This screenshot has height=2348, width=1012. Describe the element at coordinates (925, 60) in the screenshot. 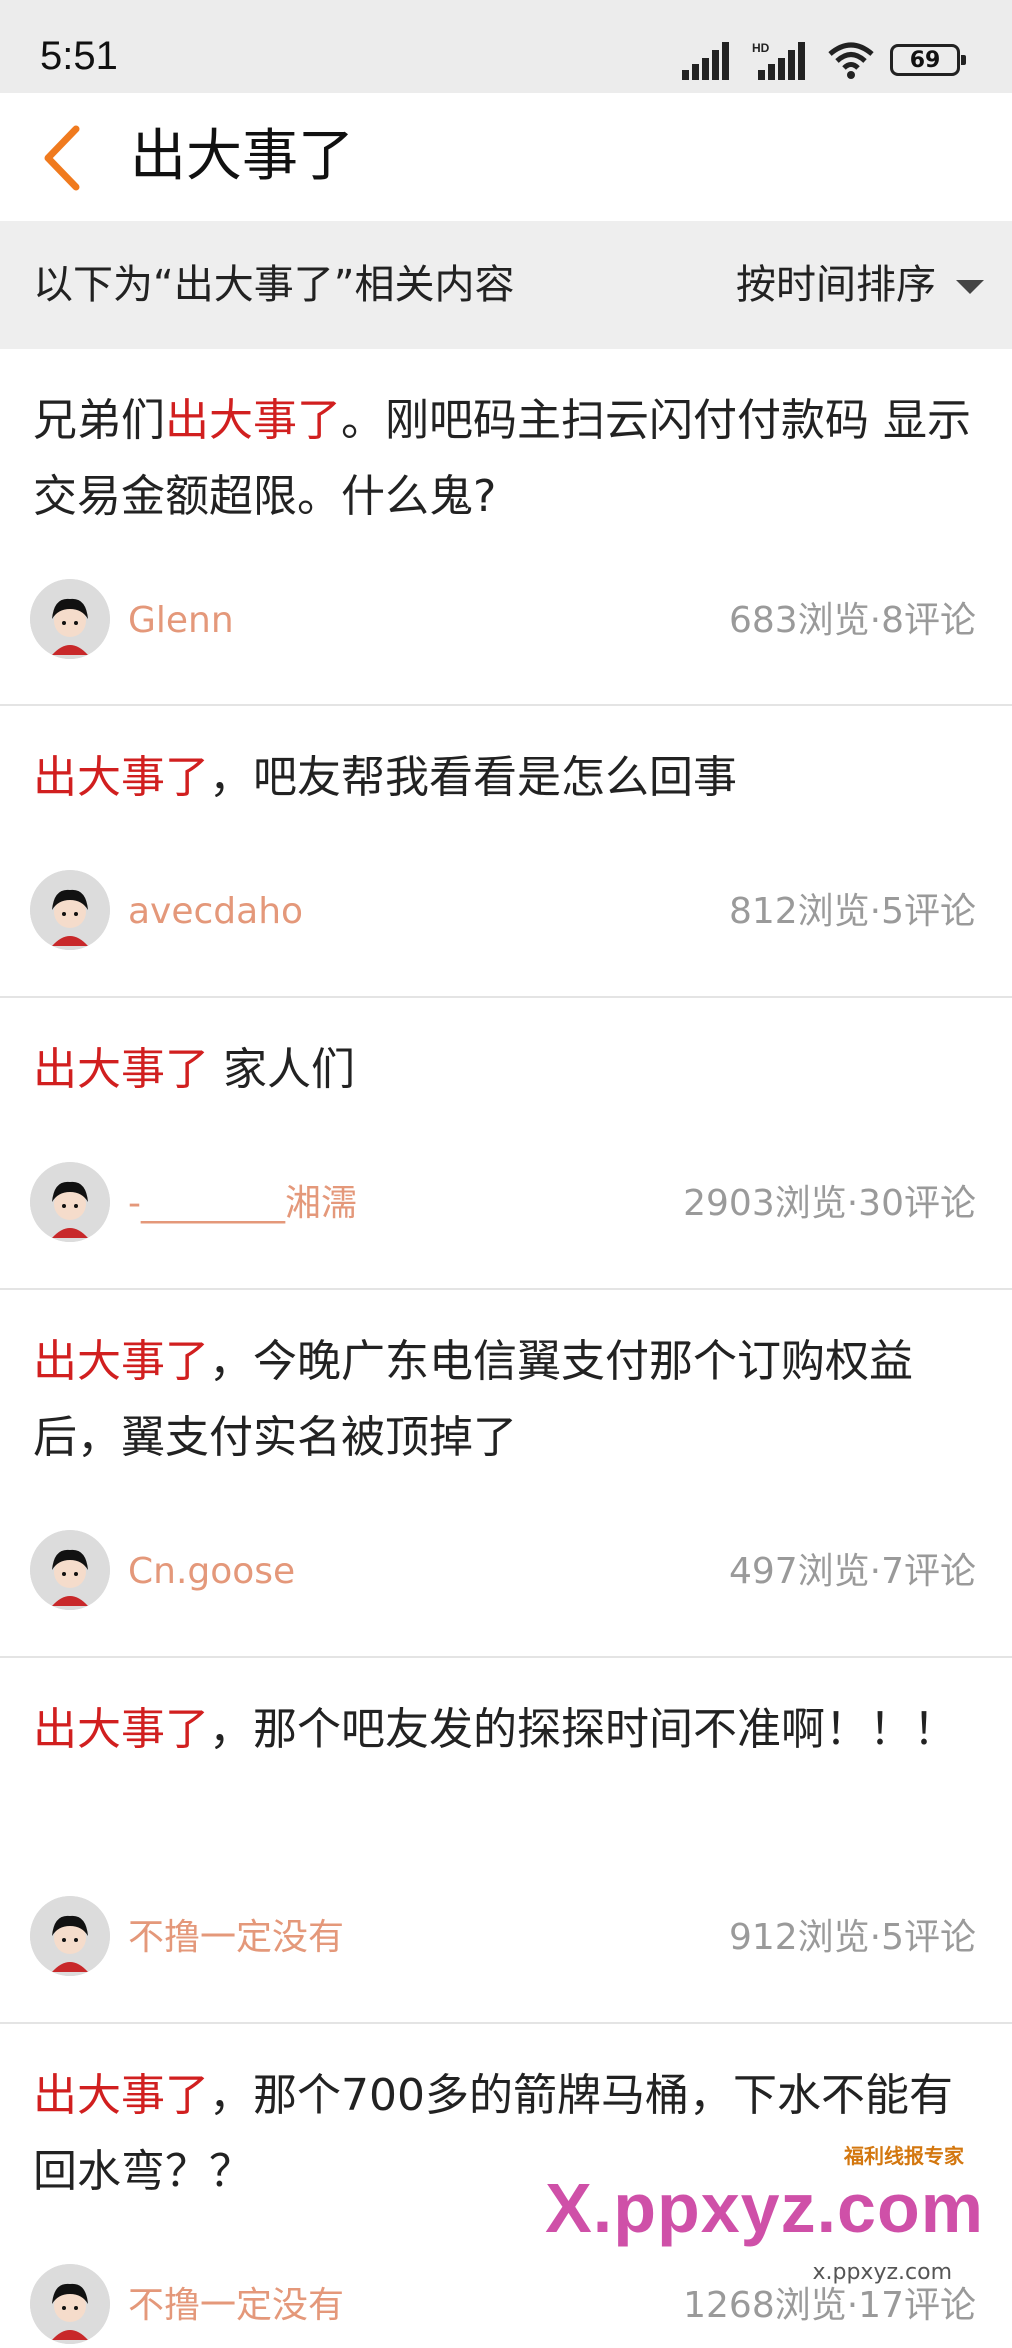

I see `battery-level: 69` at that location.